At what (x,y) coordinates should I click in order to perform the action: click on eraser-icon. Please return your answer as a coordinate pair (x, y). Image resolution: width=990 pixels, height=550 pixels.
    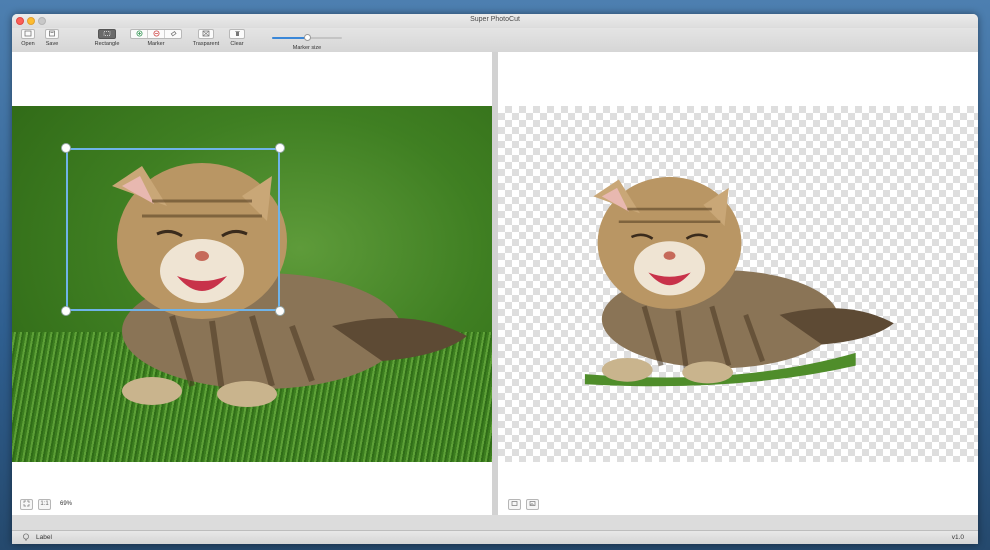
    Looking at the image, I should click on (173, 34).